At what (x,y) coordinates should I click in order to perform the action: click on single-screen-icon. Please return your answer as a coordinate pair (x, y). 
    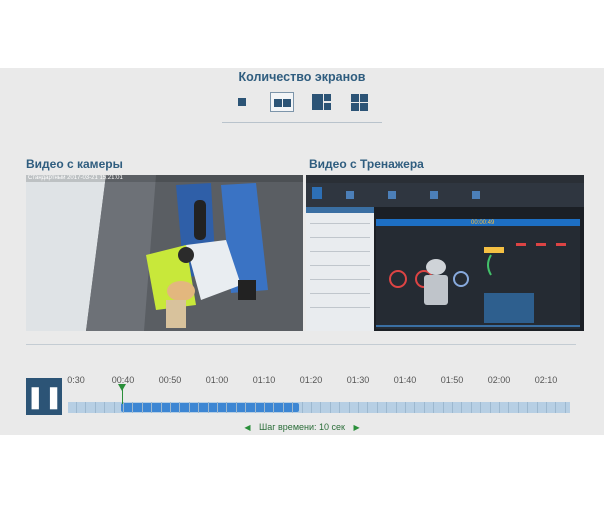
    Looking at the image, I should click on (242, 102).